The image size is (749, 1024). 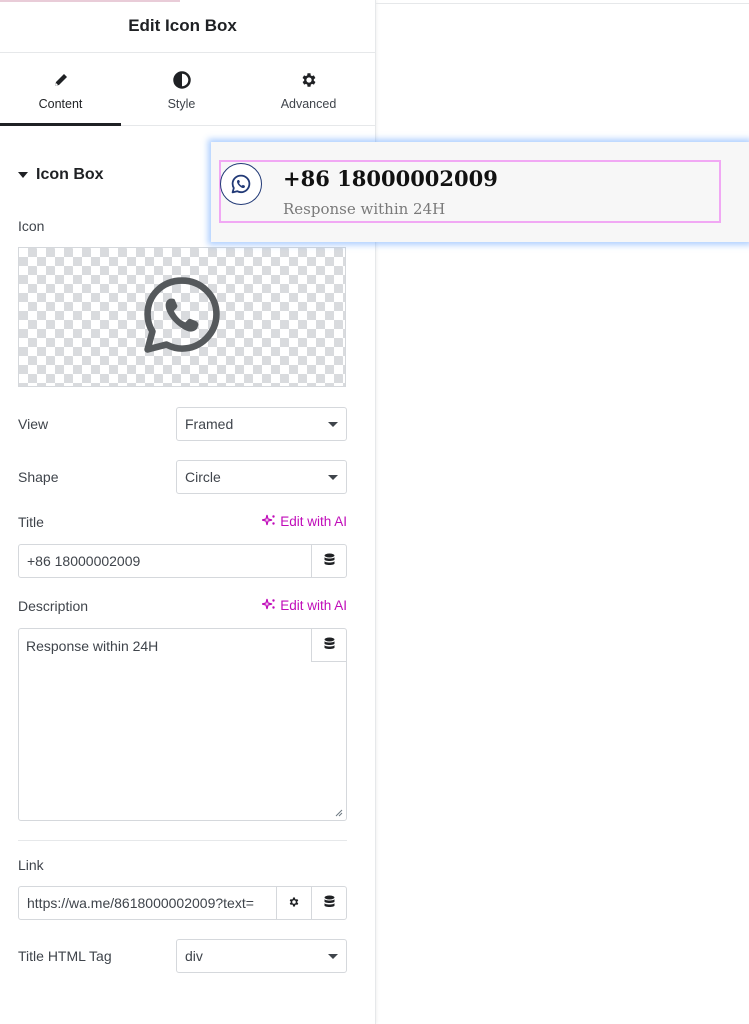 I want to click on shape-label: Shape, so click(x=38, y=477).